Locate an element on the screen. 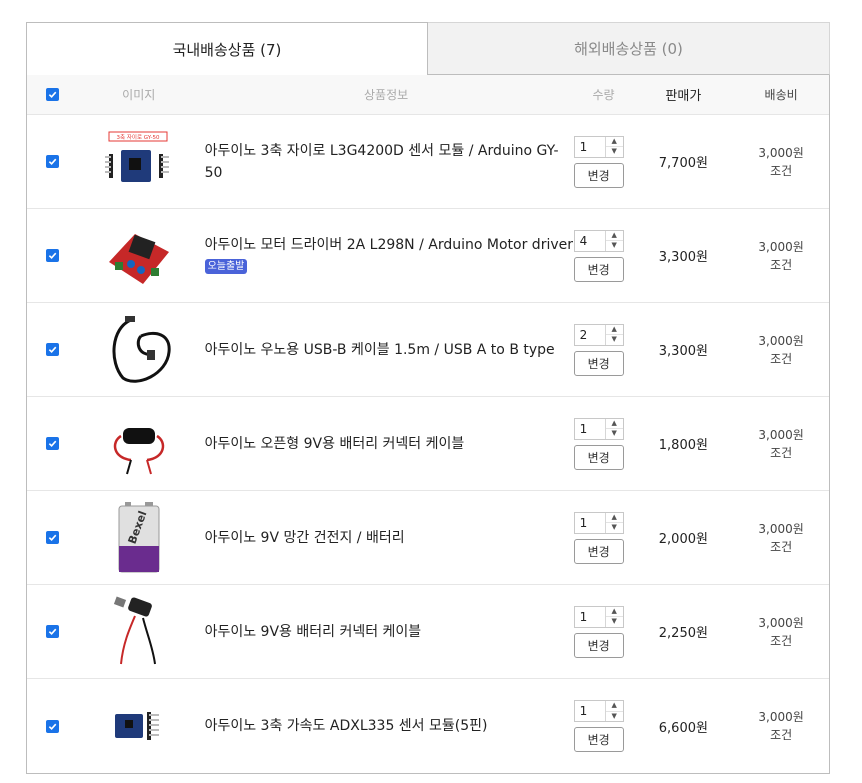 Image resolution: width=862 pixels, height=783 pixels. price: 2,000원 is located at coordinates (683, 539).